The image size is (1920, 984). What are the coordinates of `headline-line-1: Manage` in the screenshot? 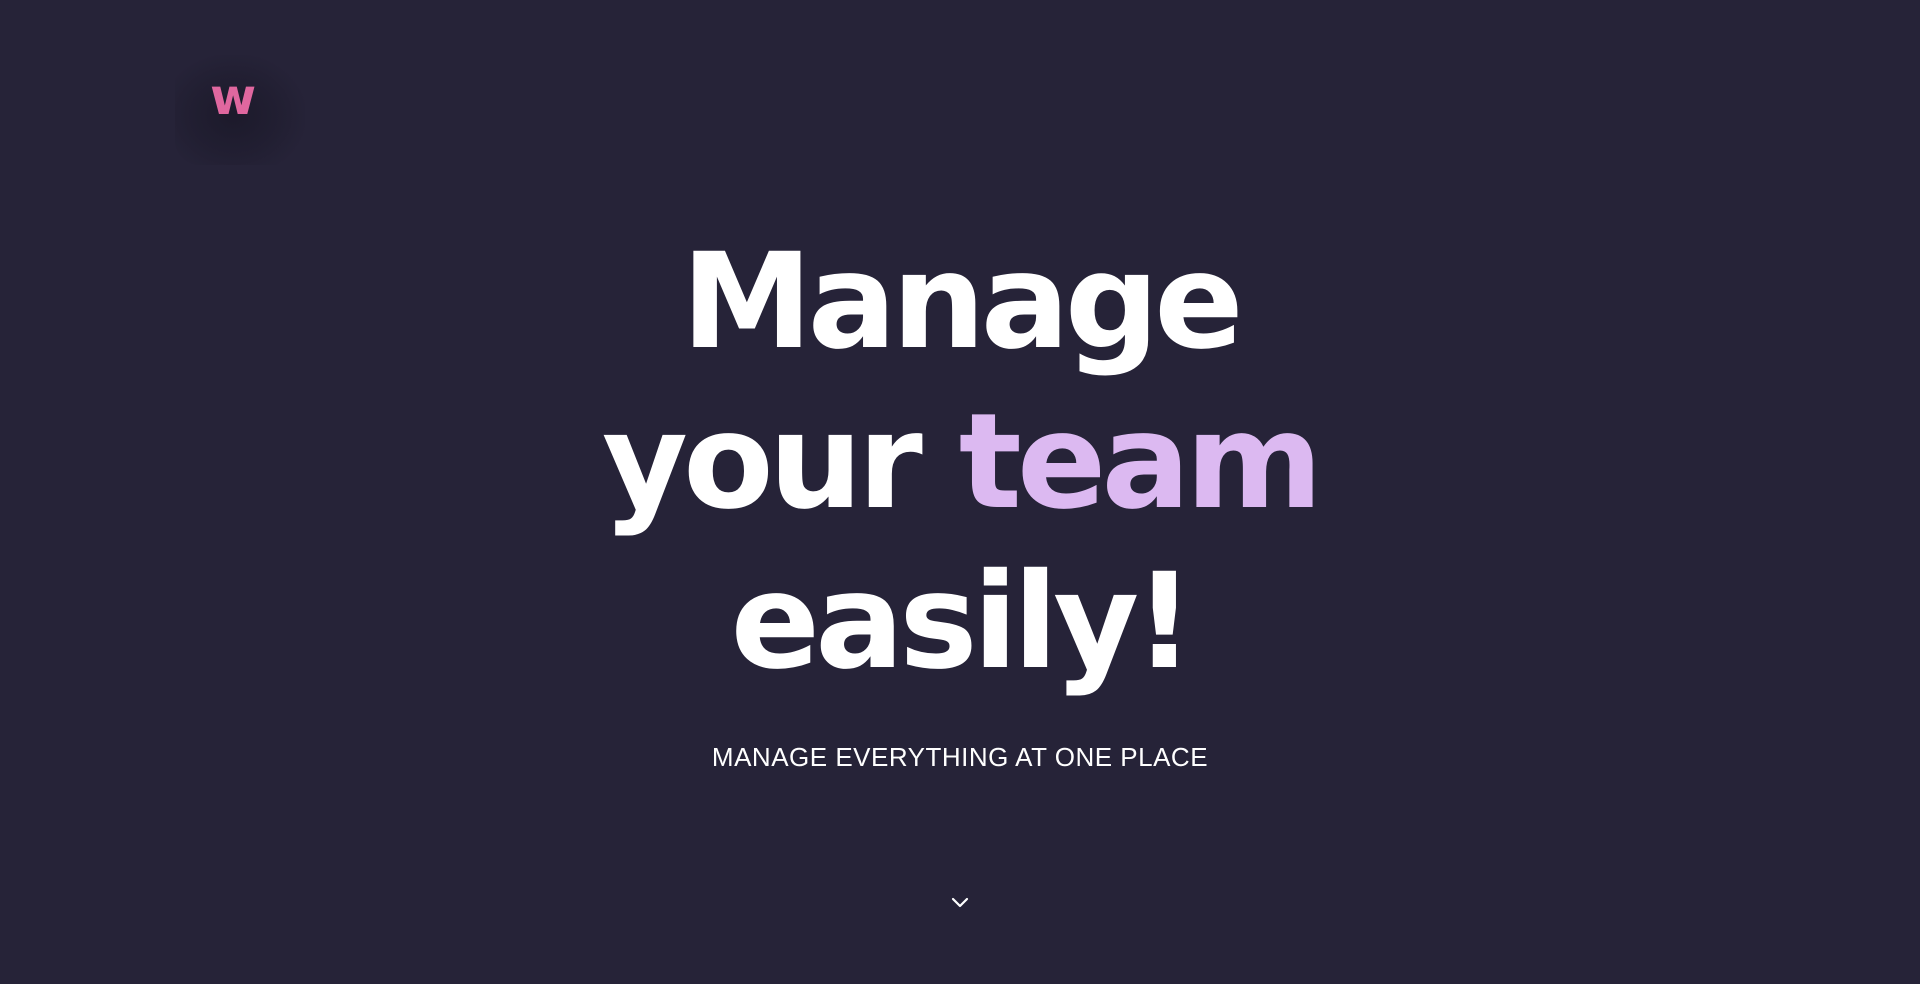 It's located at (962, 302).